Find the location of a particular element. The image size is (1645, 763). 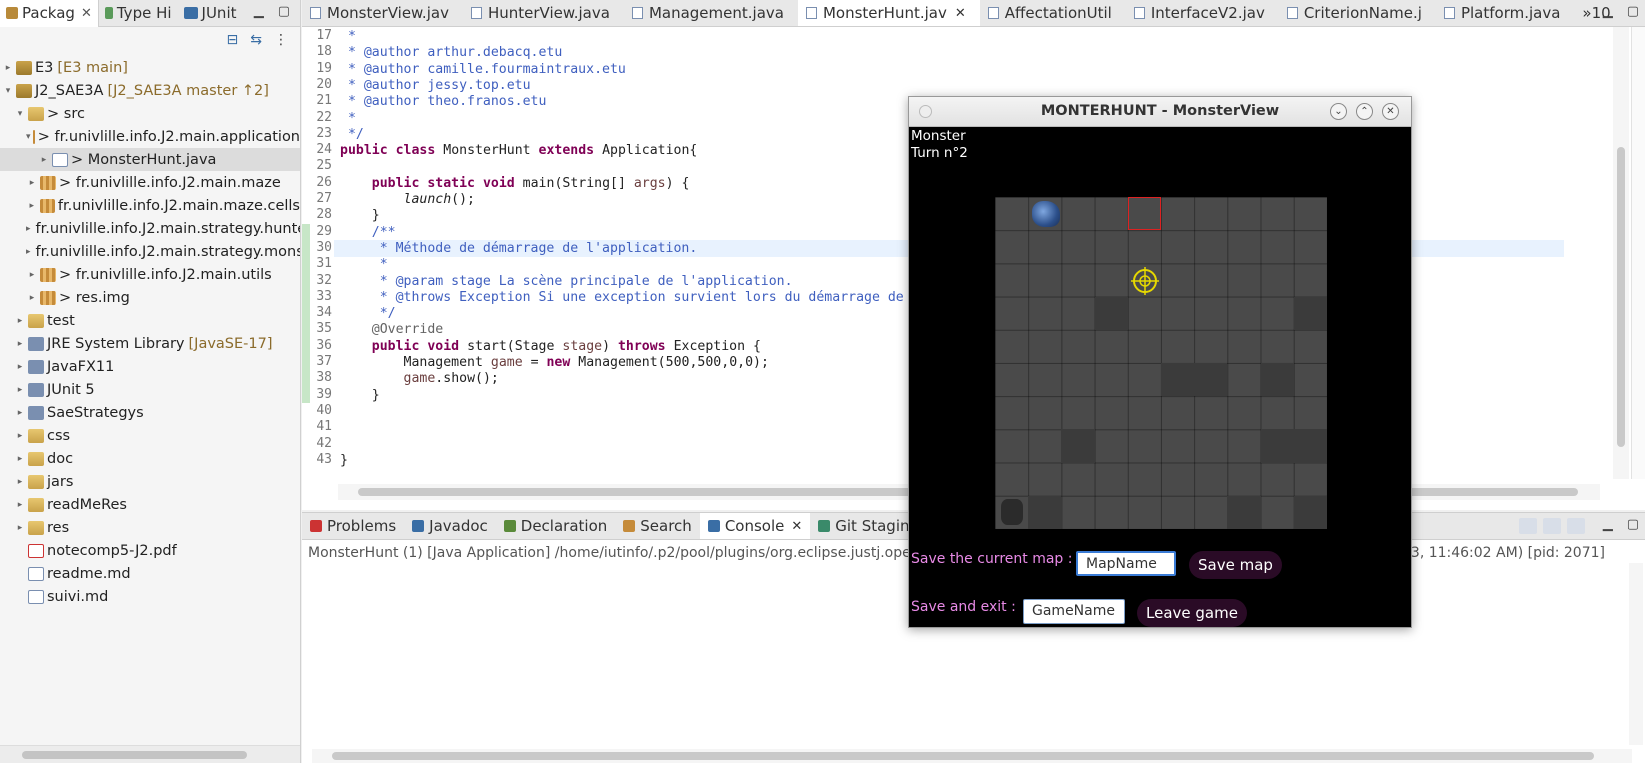

tree-item: ▸ SaeStrategys is located at coordinates (150, 412).